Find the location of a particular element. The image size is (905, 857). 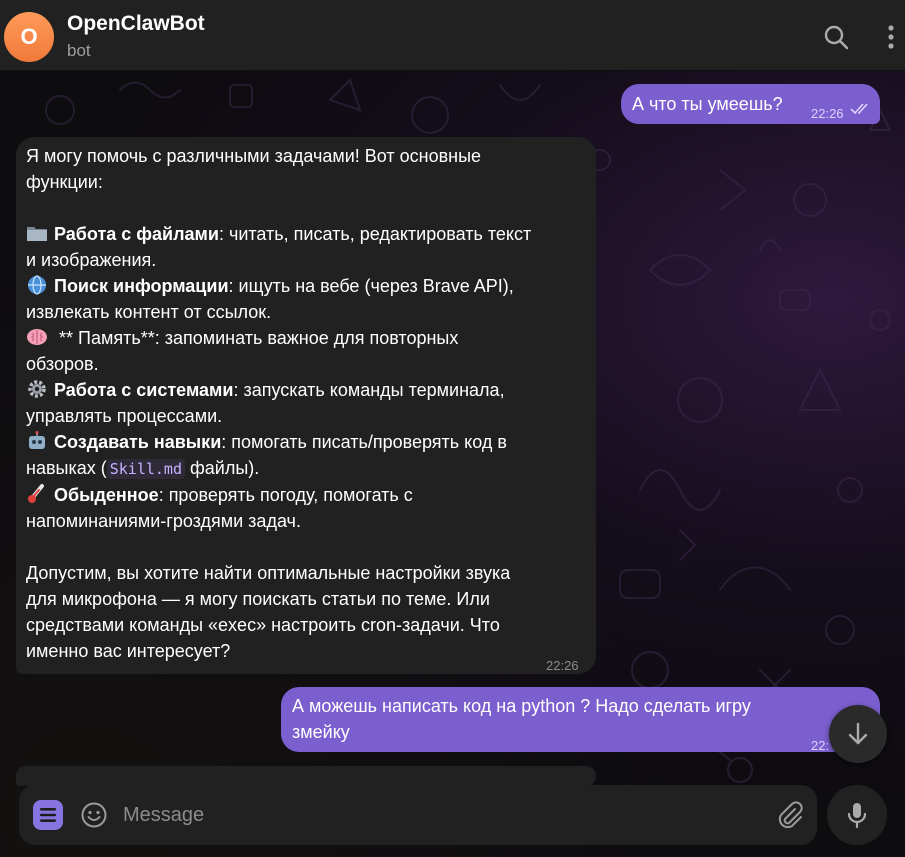

feature-title: Работа с системами is located at coordinates (144, 390).